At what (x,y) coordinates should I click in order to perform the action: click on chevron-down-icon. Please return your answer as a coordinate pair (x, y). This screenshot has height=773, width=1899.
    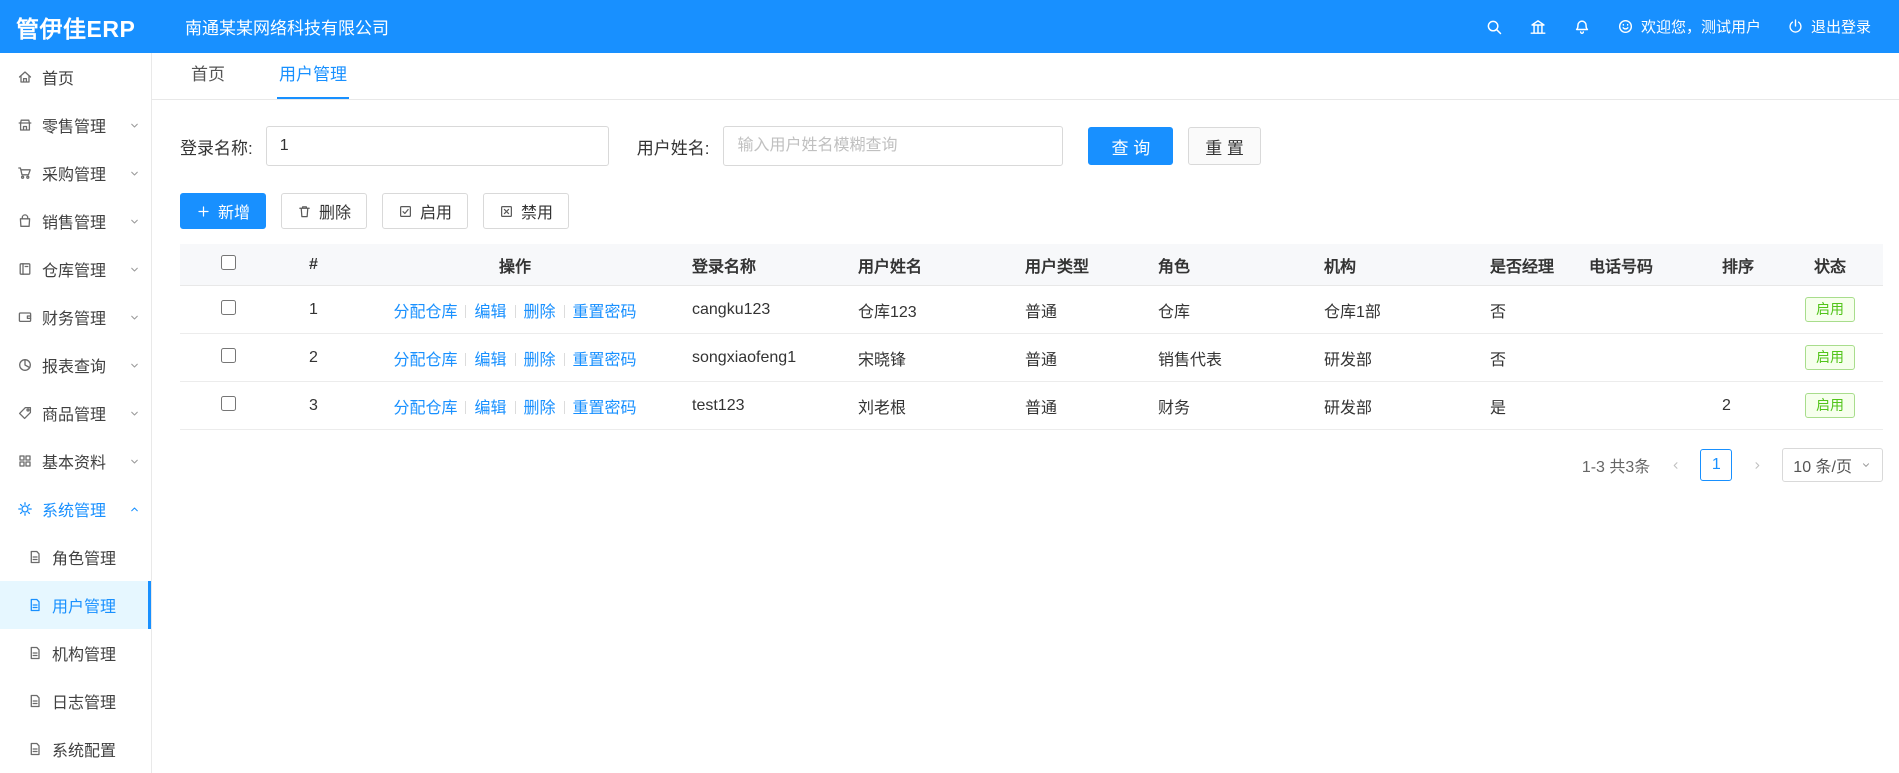
    Looking at the image, I should click on (134, 269).